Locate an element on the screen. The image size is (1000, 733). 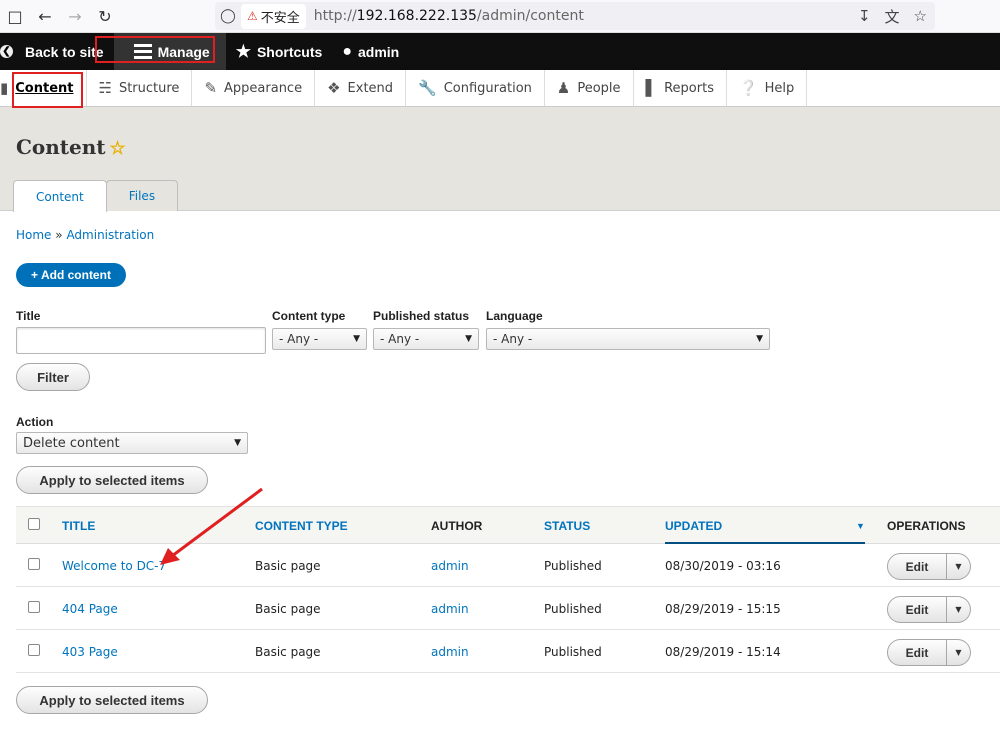
row-title-link: 403 Page is located at coordinates (90, 652).